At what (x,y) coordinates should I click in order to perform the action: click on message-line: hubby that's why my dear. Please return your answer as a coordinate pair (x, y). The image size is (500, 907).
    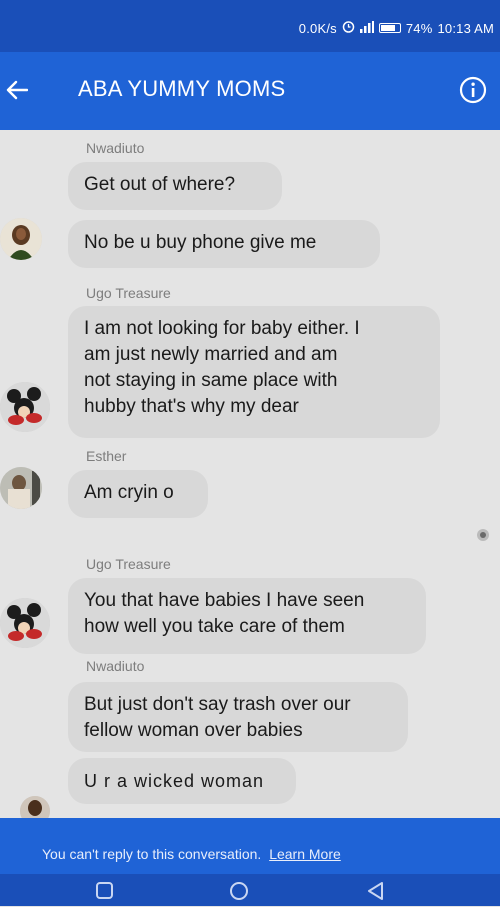
    Looking at the image, I should click on (191, 406).